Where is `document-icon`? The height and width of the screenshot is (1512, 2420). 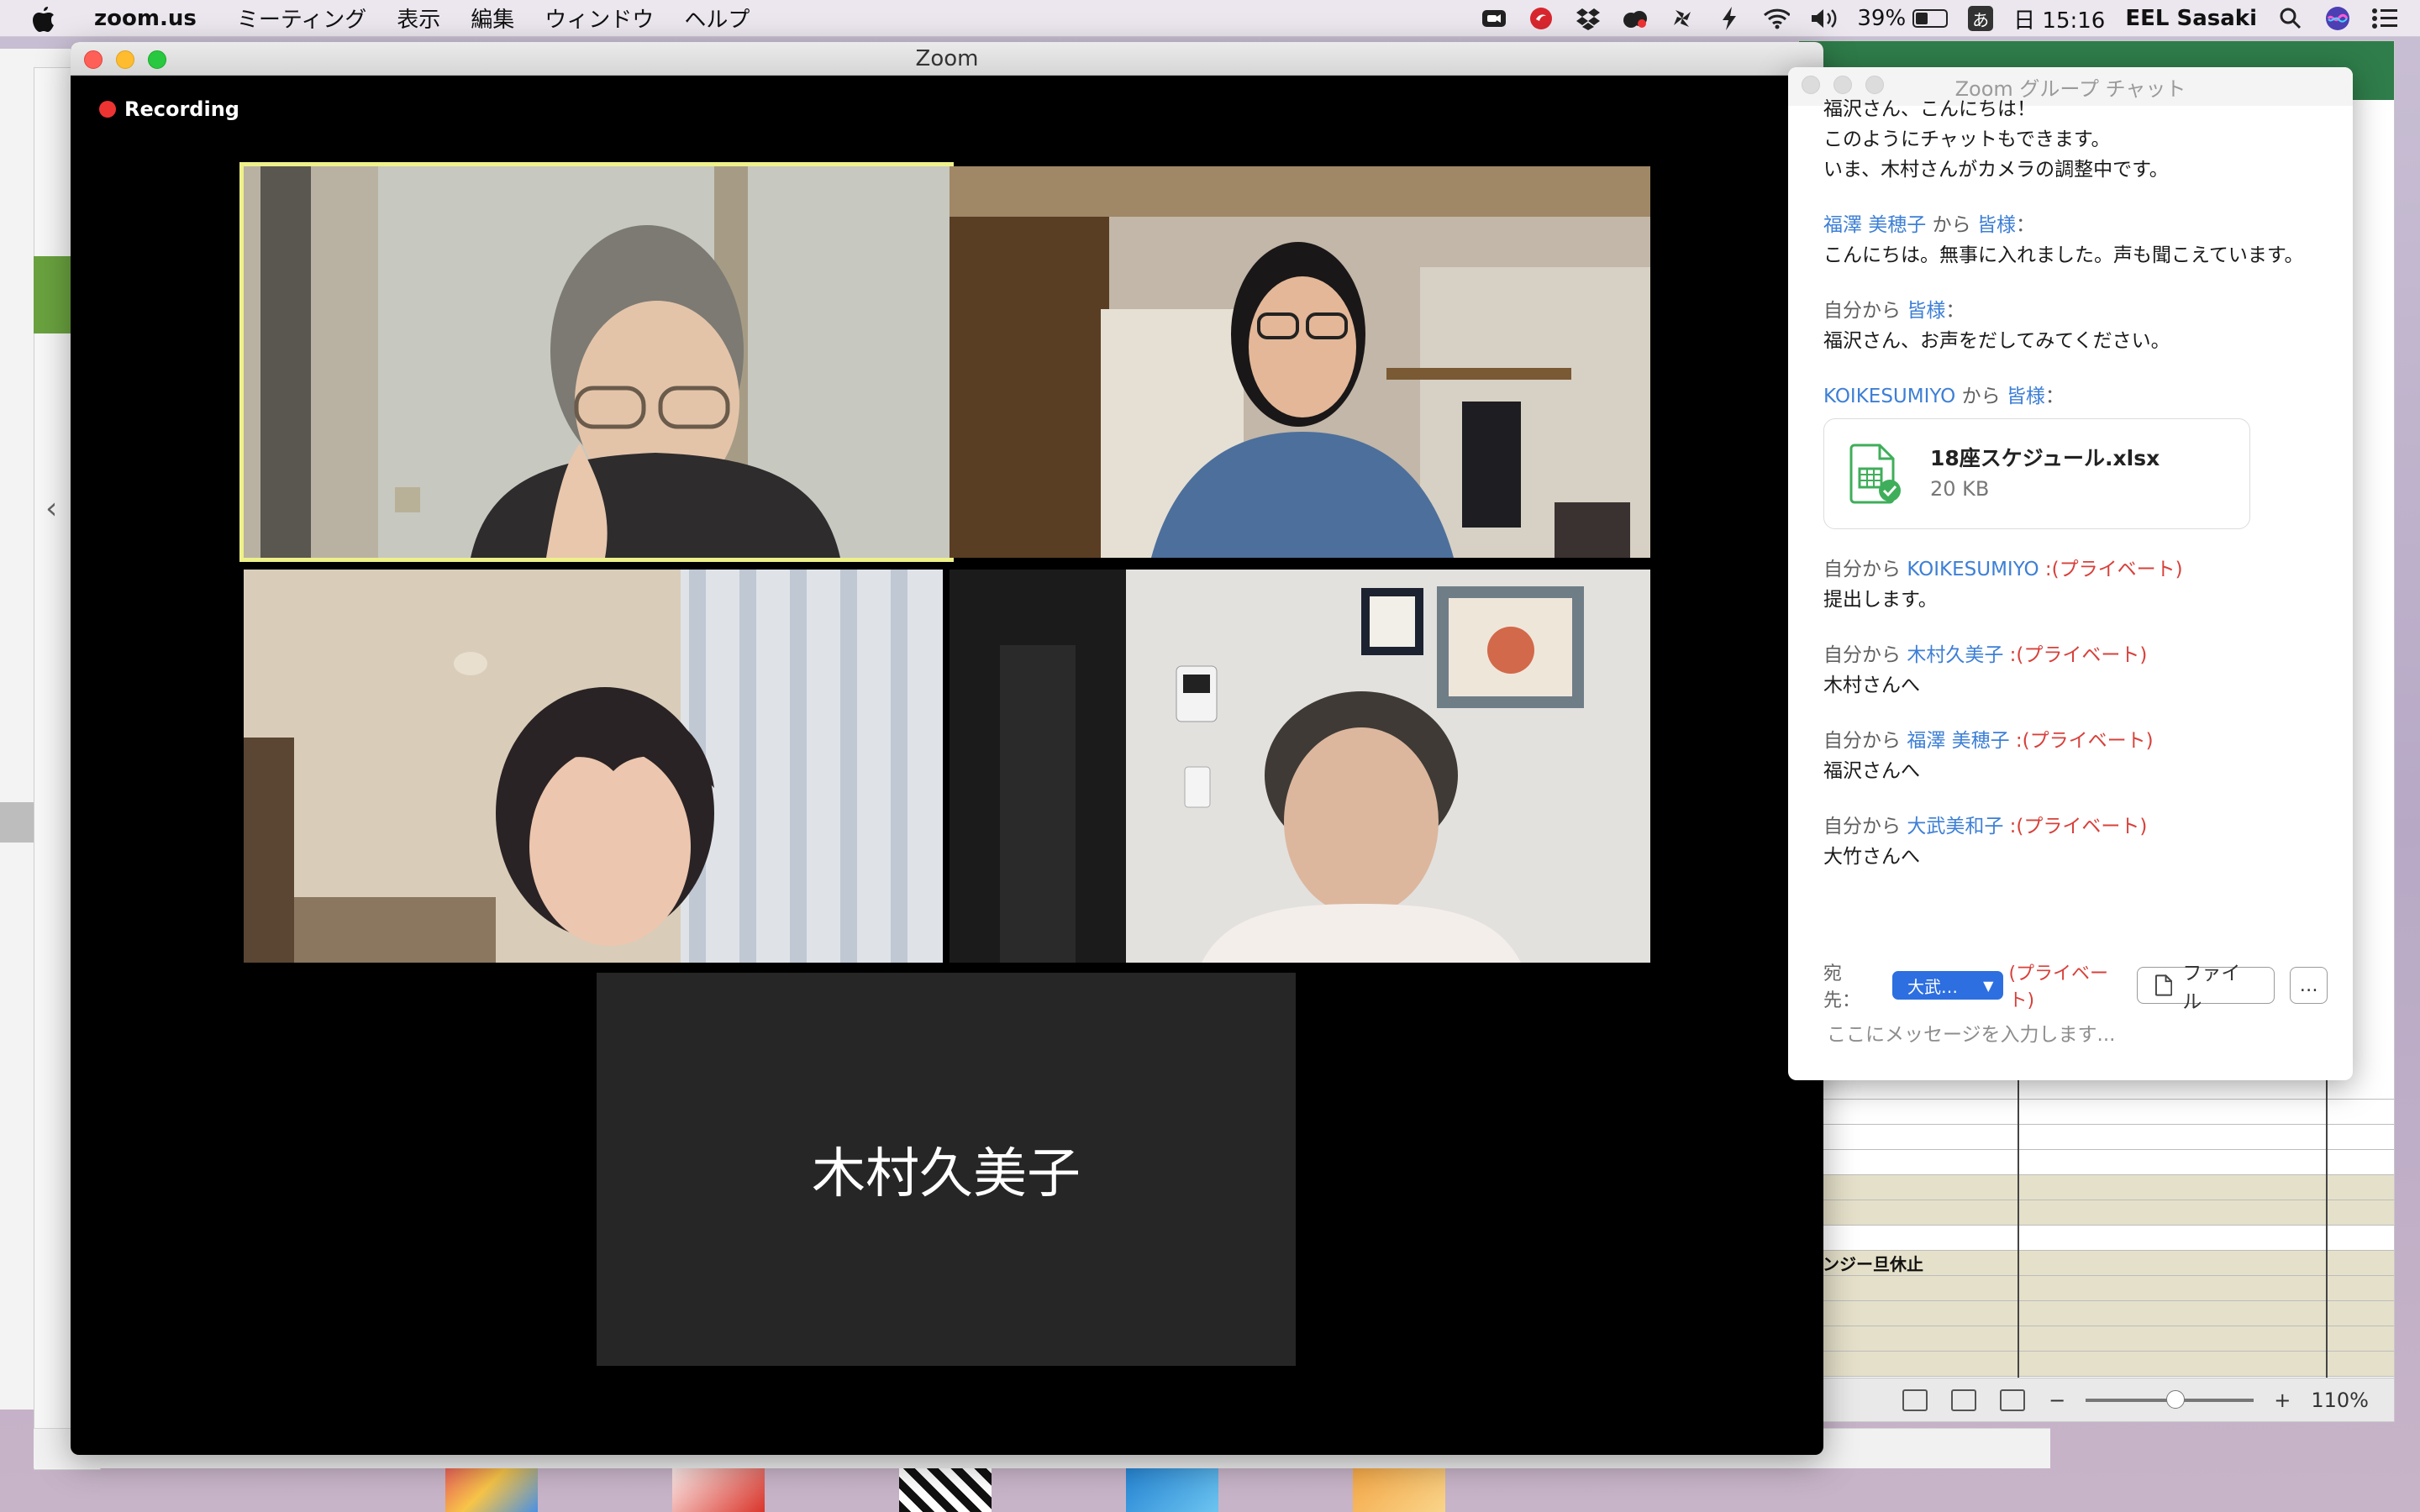
document-icon is located at coordinates (2164, 985).